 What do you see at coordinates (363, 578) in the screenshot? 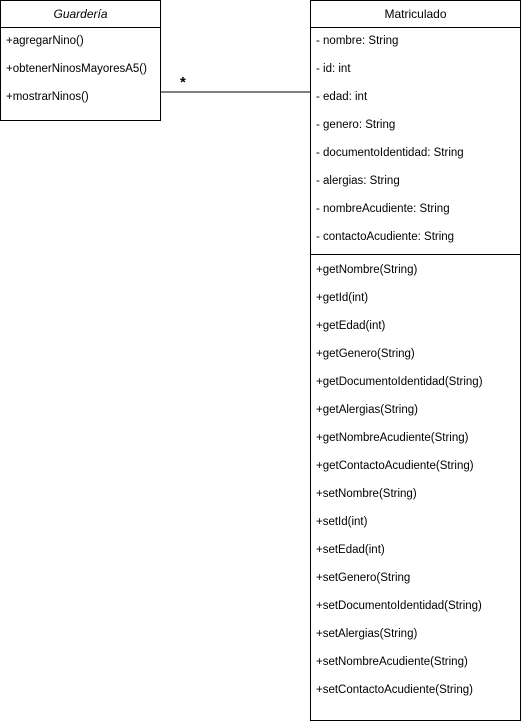
I see `method-item: +setGenero(String` at bounding box center [363, 578].